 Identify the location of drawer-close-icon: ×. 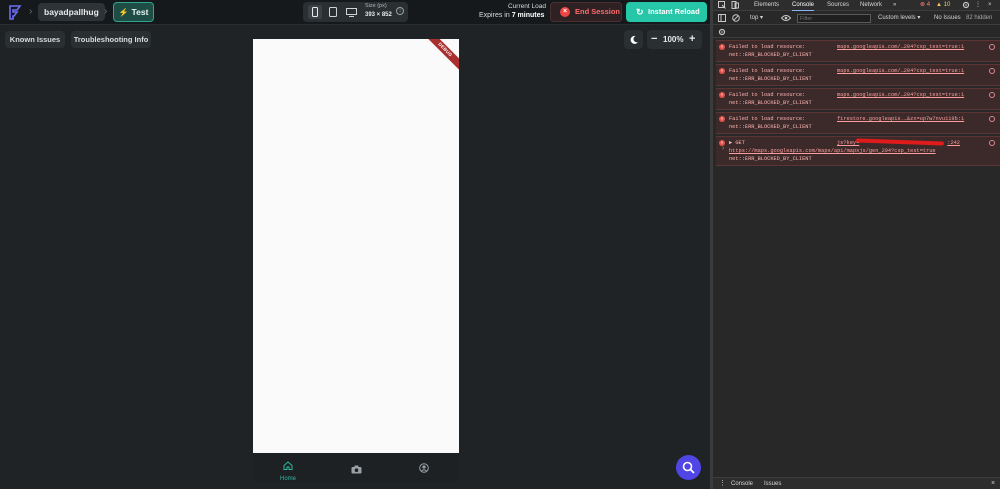
(993, 483).